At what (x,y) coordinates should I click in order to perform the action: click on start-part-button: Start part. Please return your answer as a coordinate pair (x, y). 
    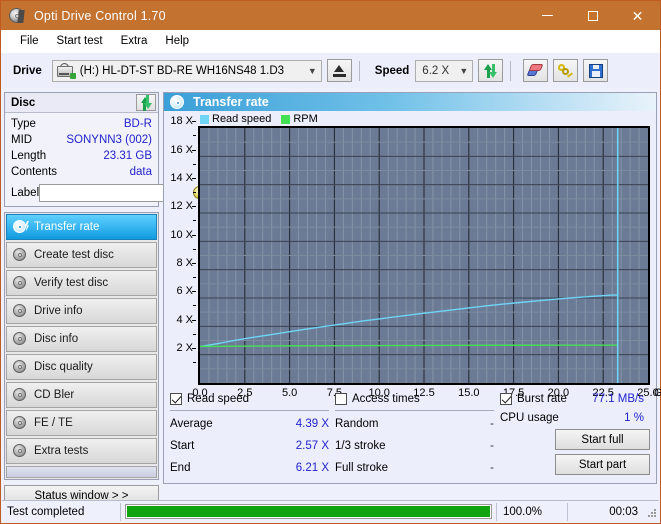
    Looking at the image, I should click on (602, 464).